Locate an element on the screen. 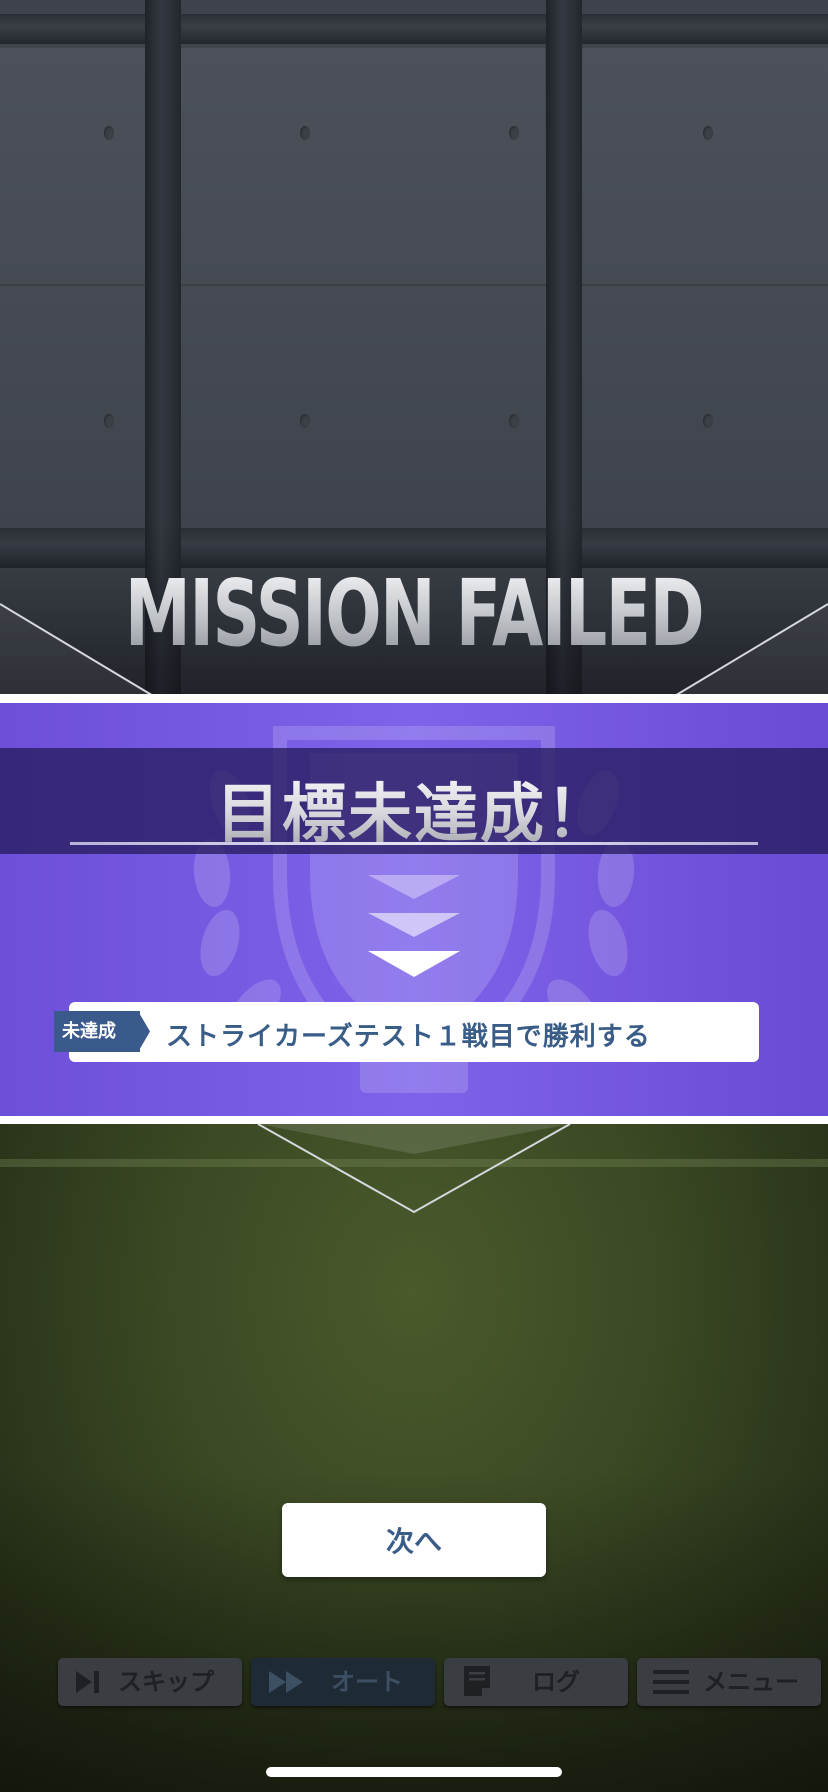 The height and width of the screenshot is (1792, 828). next-button: 次へ is located at coordinates (414, 1540).